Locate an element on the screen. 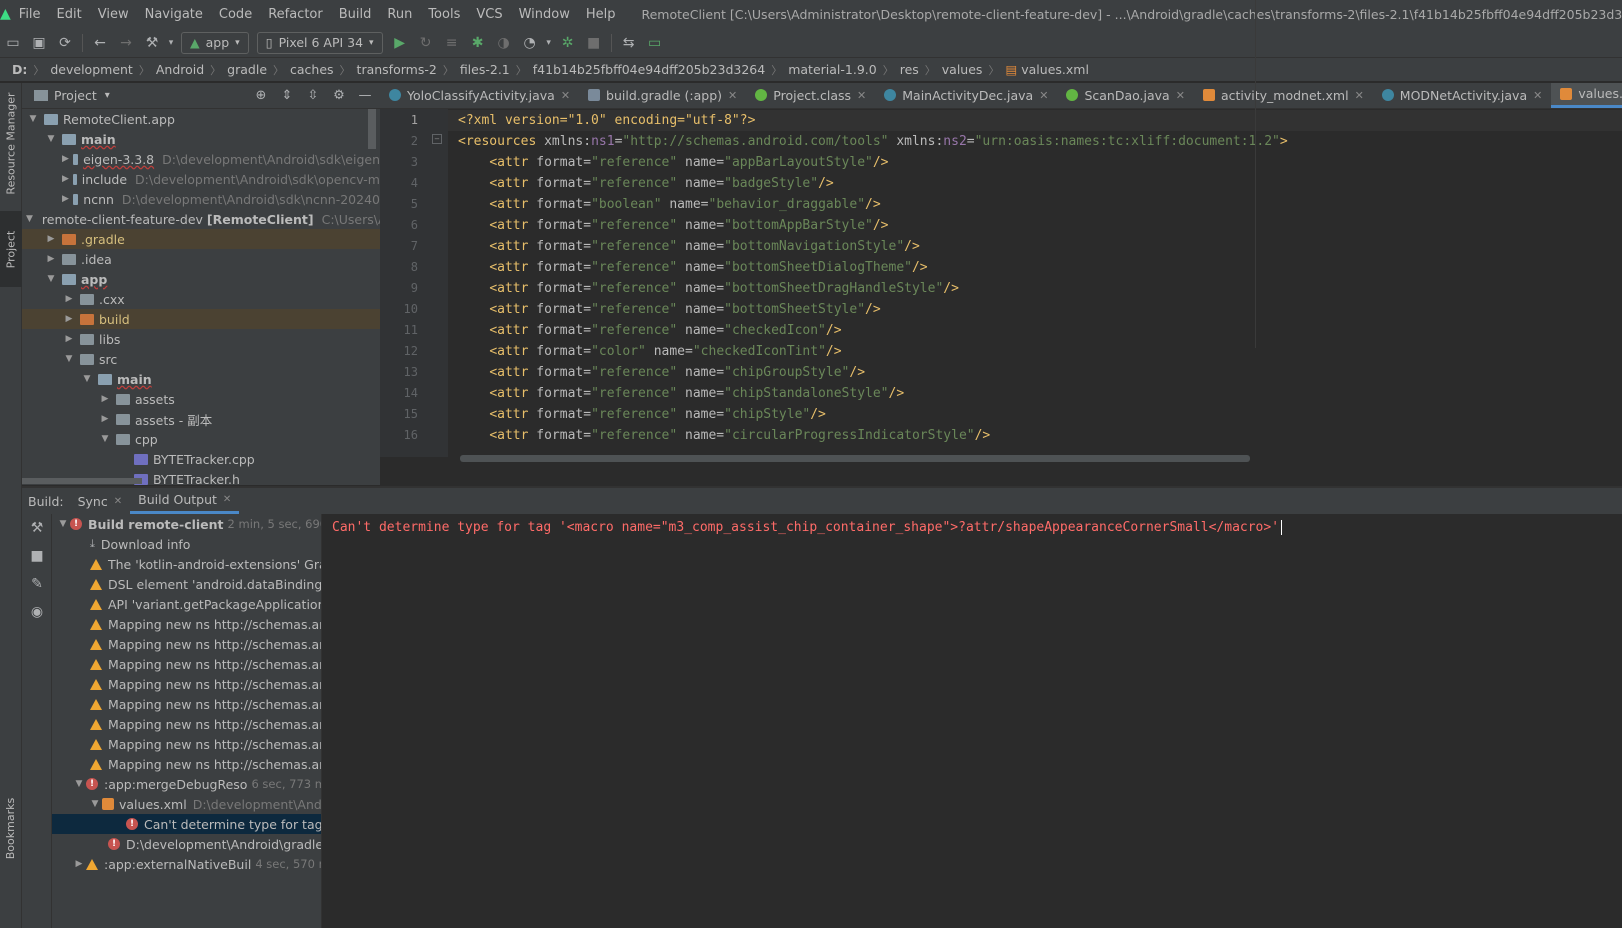  hide-panel-icon: — is located at coordinates (365, 95).